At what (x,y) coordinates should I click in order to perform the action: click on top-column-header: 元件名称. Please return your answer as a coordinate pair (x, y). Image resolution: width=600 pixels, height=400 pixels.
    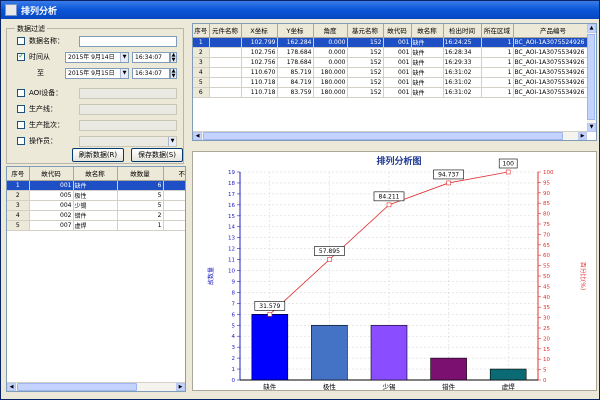
    Looking at the image, I should click on (225, 31).